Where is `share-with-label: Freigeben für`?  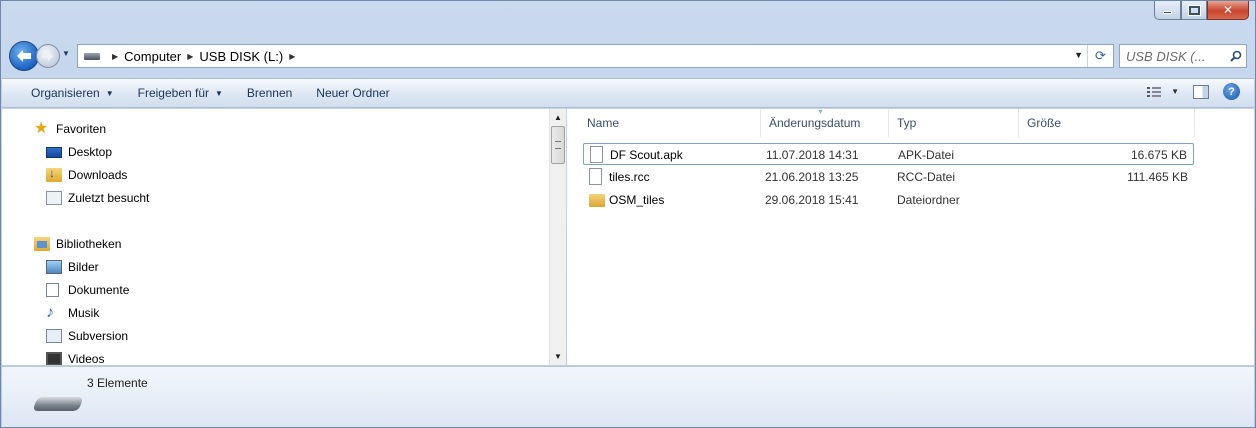
share-with-label: Freigeben für is located at coordinates (173, 93).